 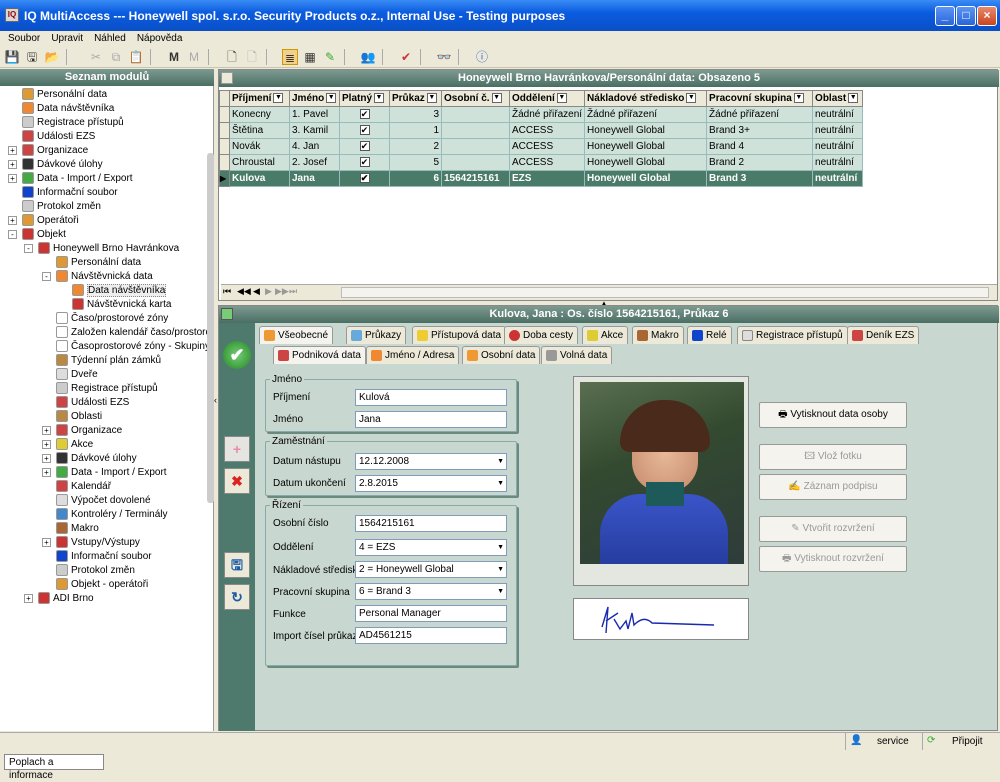 I want to click on open-folder-icon: 📂, so click(x=52, y=57).